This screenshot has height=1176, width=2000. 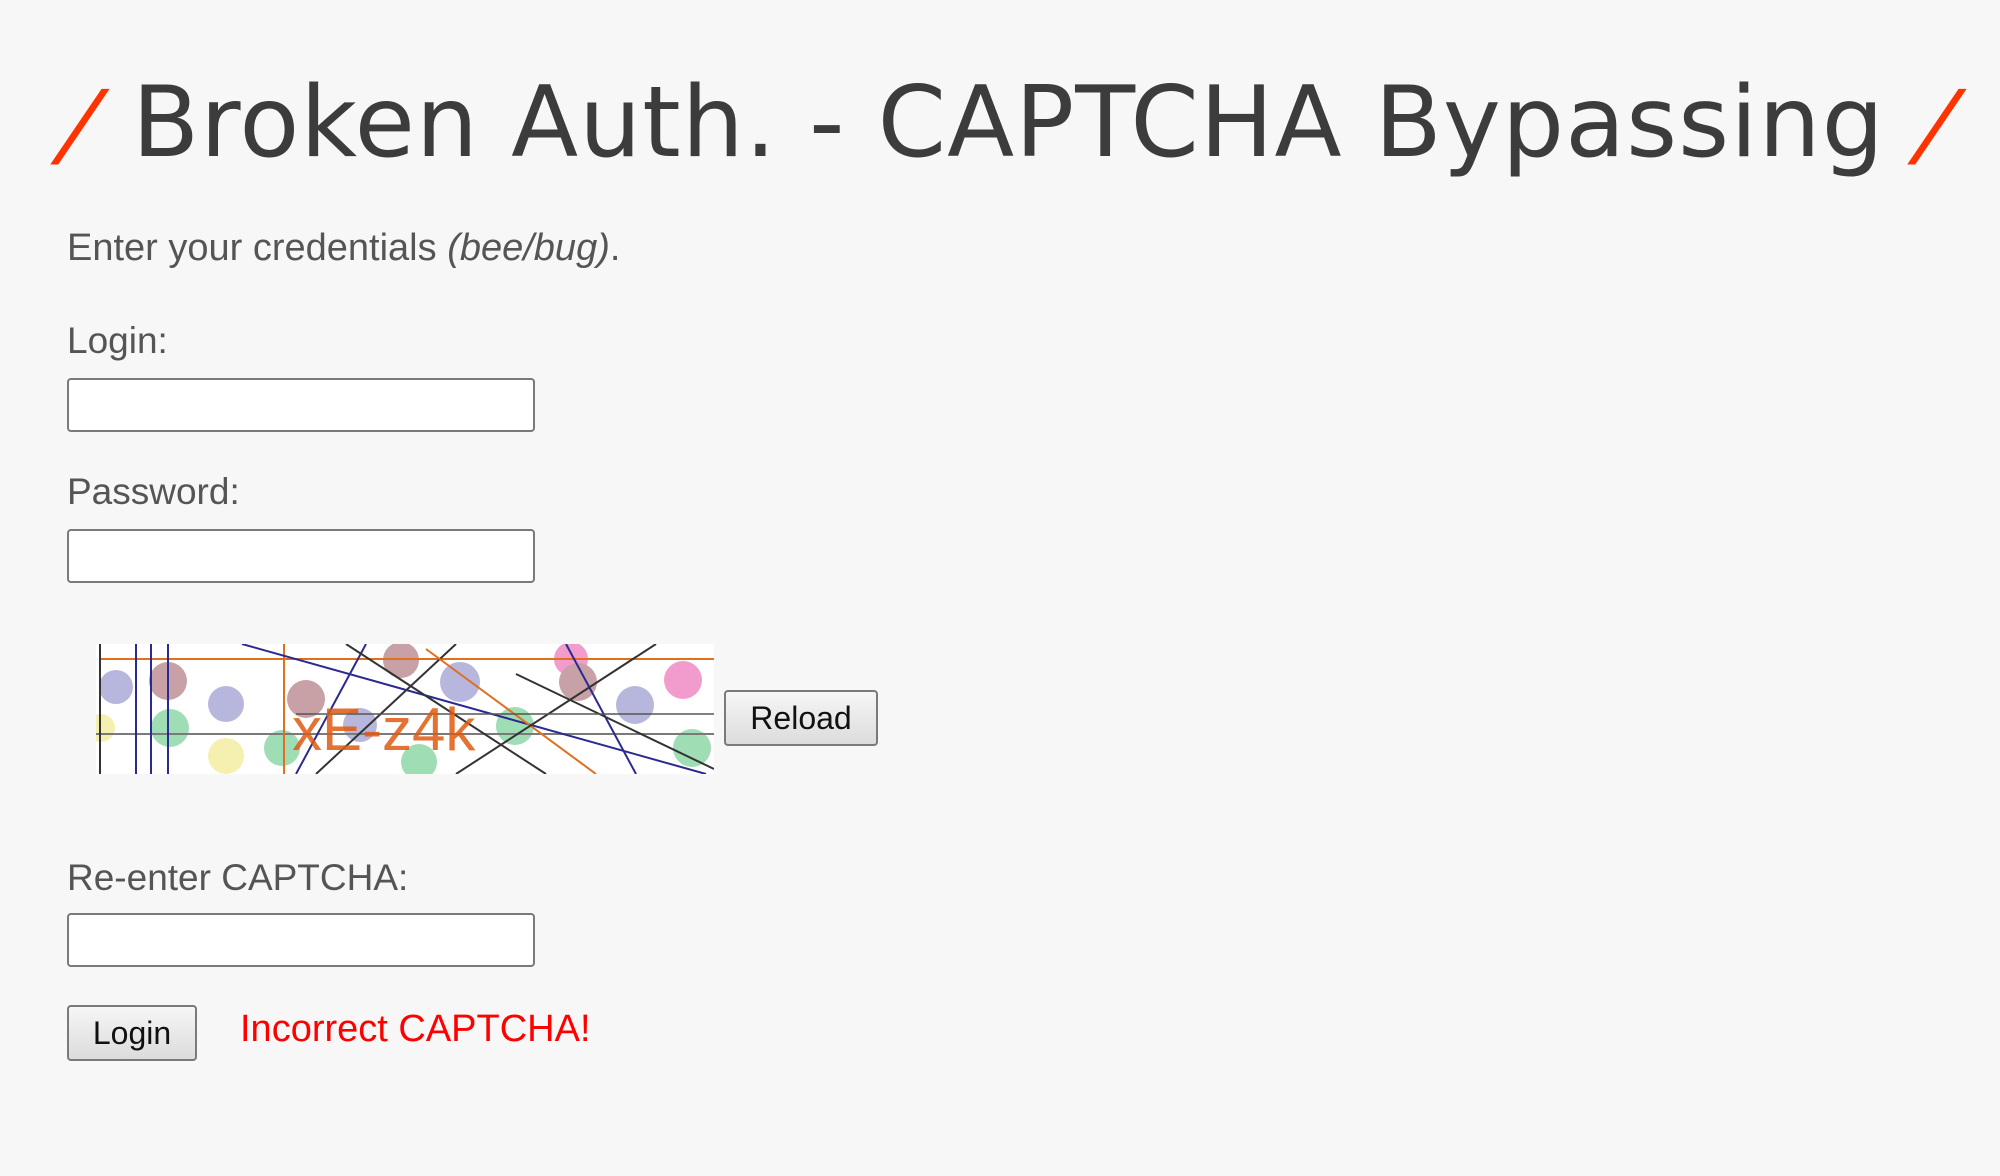 I want to click on page-title-text: Broken Auth. - CAPTCHA Bypassing, so click(x=1008, y=123).